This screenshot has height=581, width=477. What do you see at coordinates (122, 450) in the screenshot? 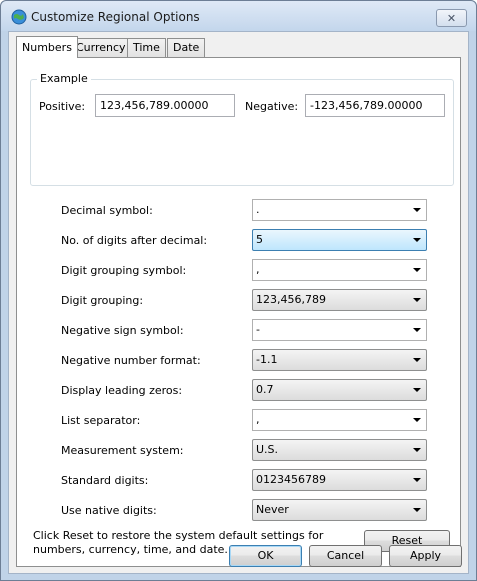
I see `measurement-system-label: Measurement system:` at bounding box center [122, 450].